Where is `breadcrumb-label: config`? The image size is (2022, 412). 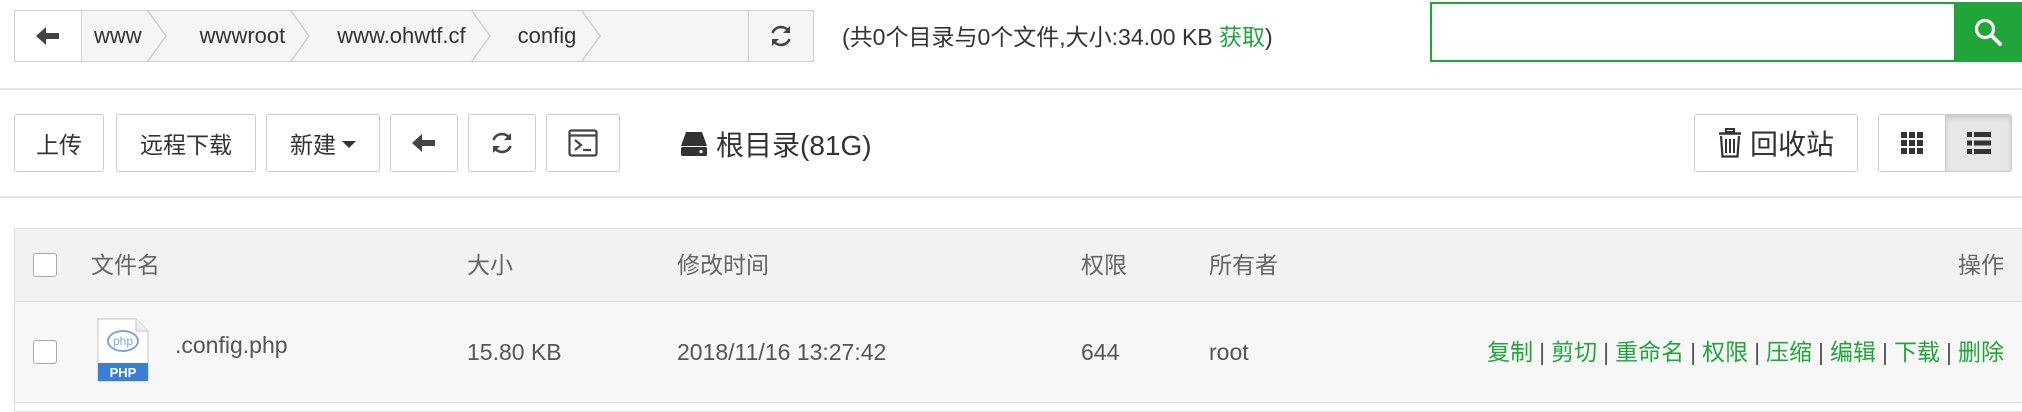
breadcrumb-label: config is located at coordinates (547, 35).